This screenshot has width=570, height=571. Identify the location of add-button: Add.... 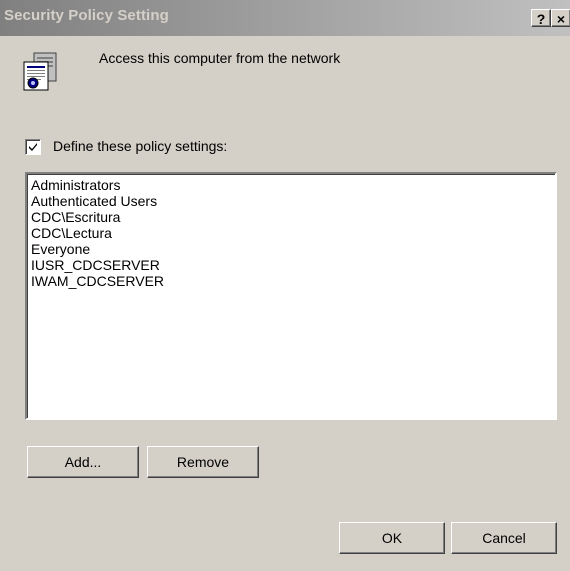
(83, 462).